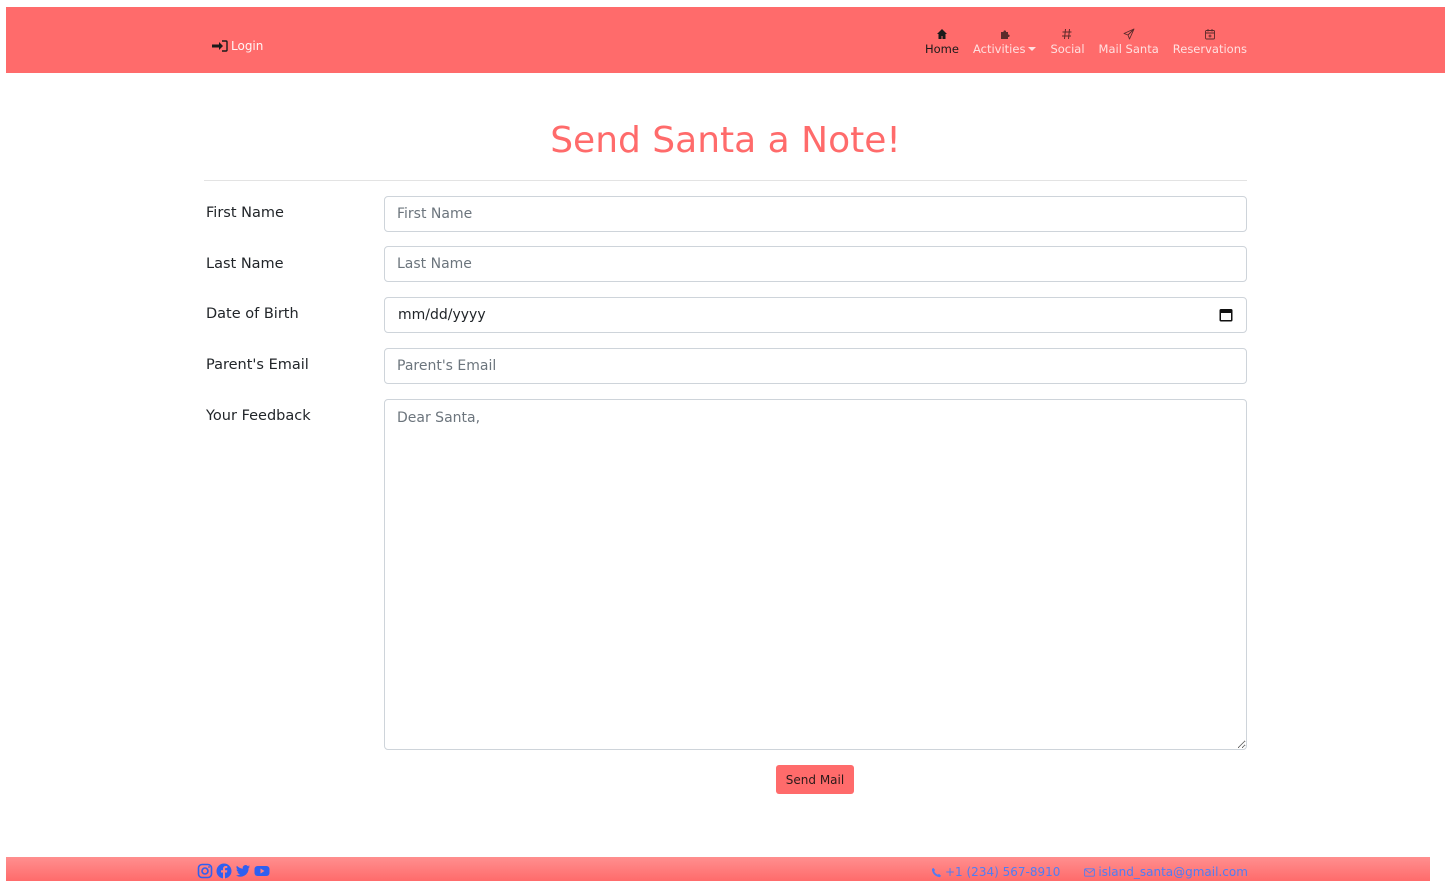  I want to click on send-mail-button: Send Mail, so click(815, 779).